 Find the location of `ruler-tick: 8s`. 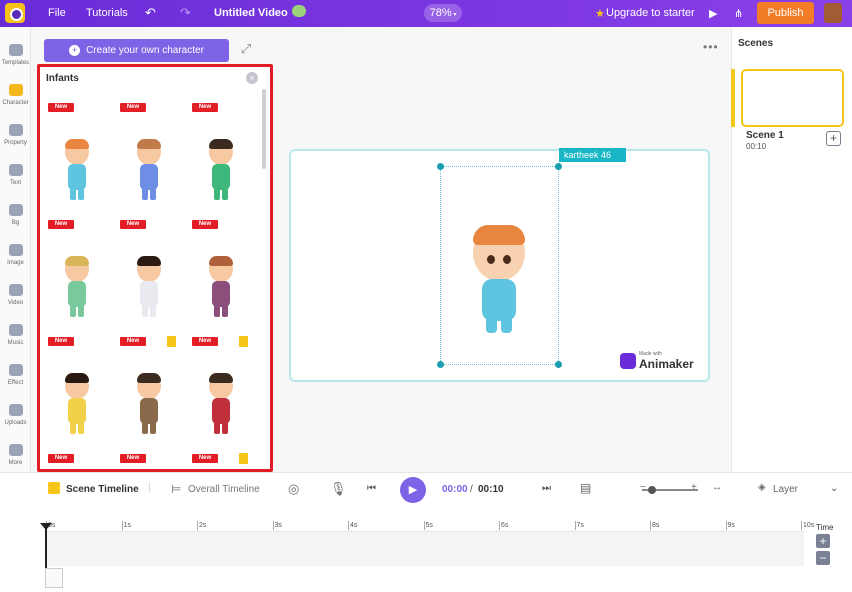

ruler-tick: 8s is located at coordinates (655, 525).